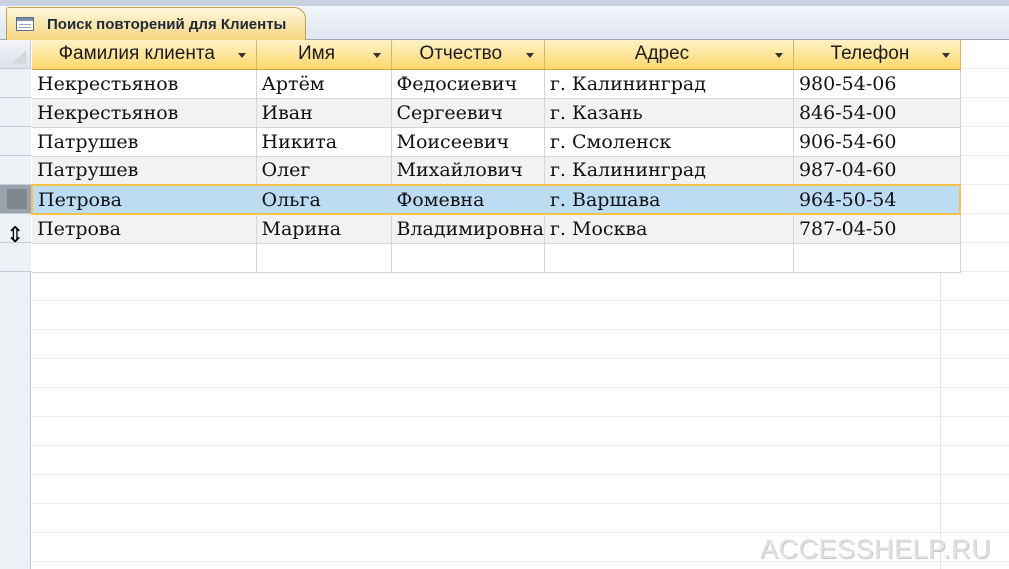 The image size is (1009, 569). I want to click on column-header-first-name: Имя, so click(324, 55).